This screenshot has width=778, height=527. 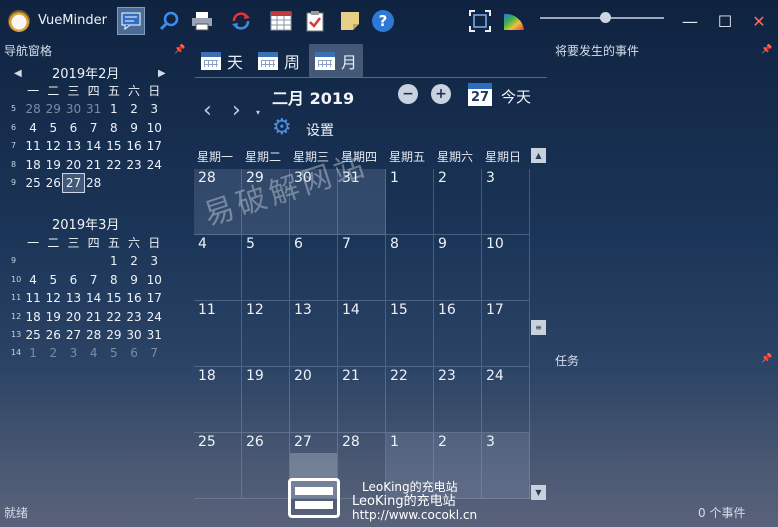 What do you see at coordinates (766, 359) in the screenshot?
I see `tasks-pin-icon: 📌` at bounding box center [766, 359].